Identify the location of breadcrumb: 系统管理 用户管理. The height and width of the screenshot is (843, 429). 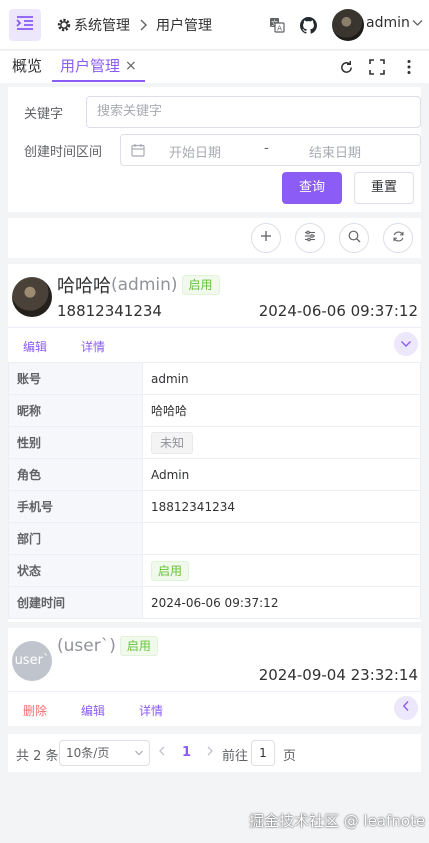
(134, 25).